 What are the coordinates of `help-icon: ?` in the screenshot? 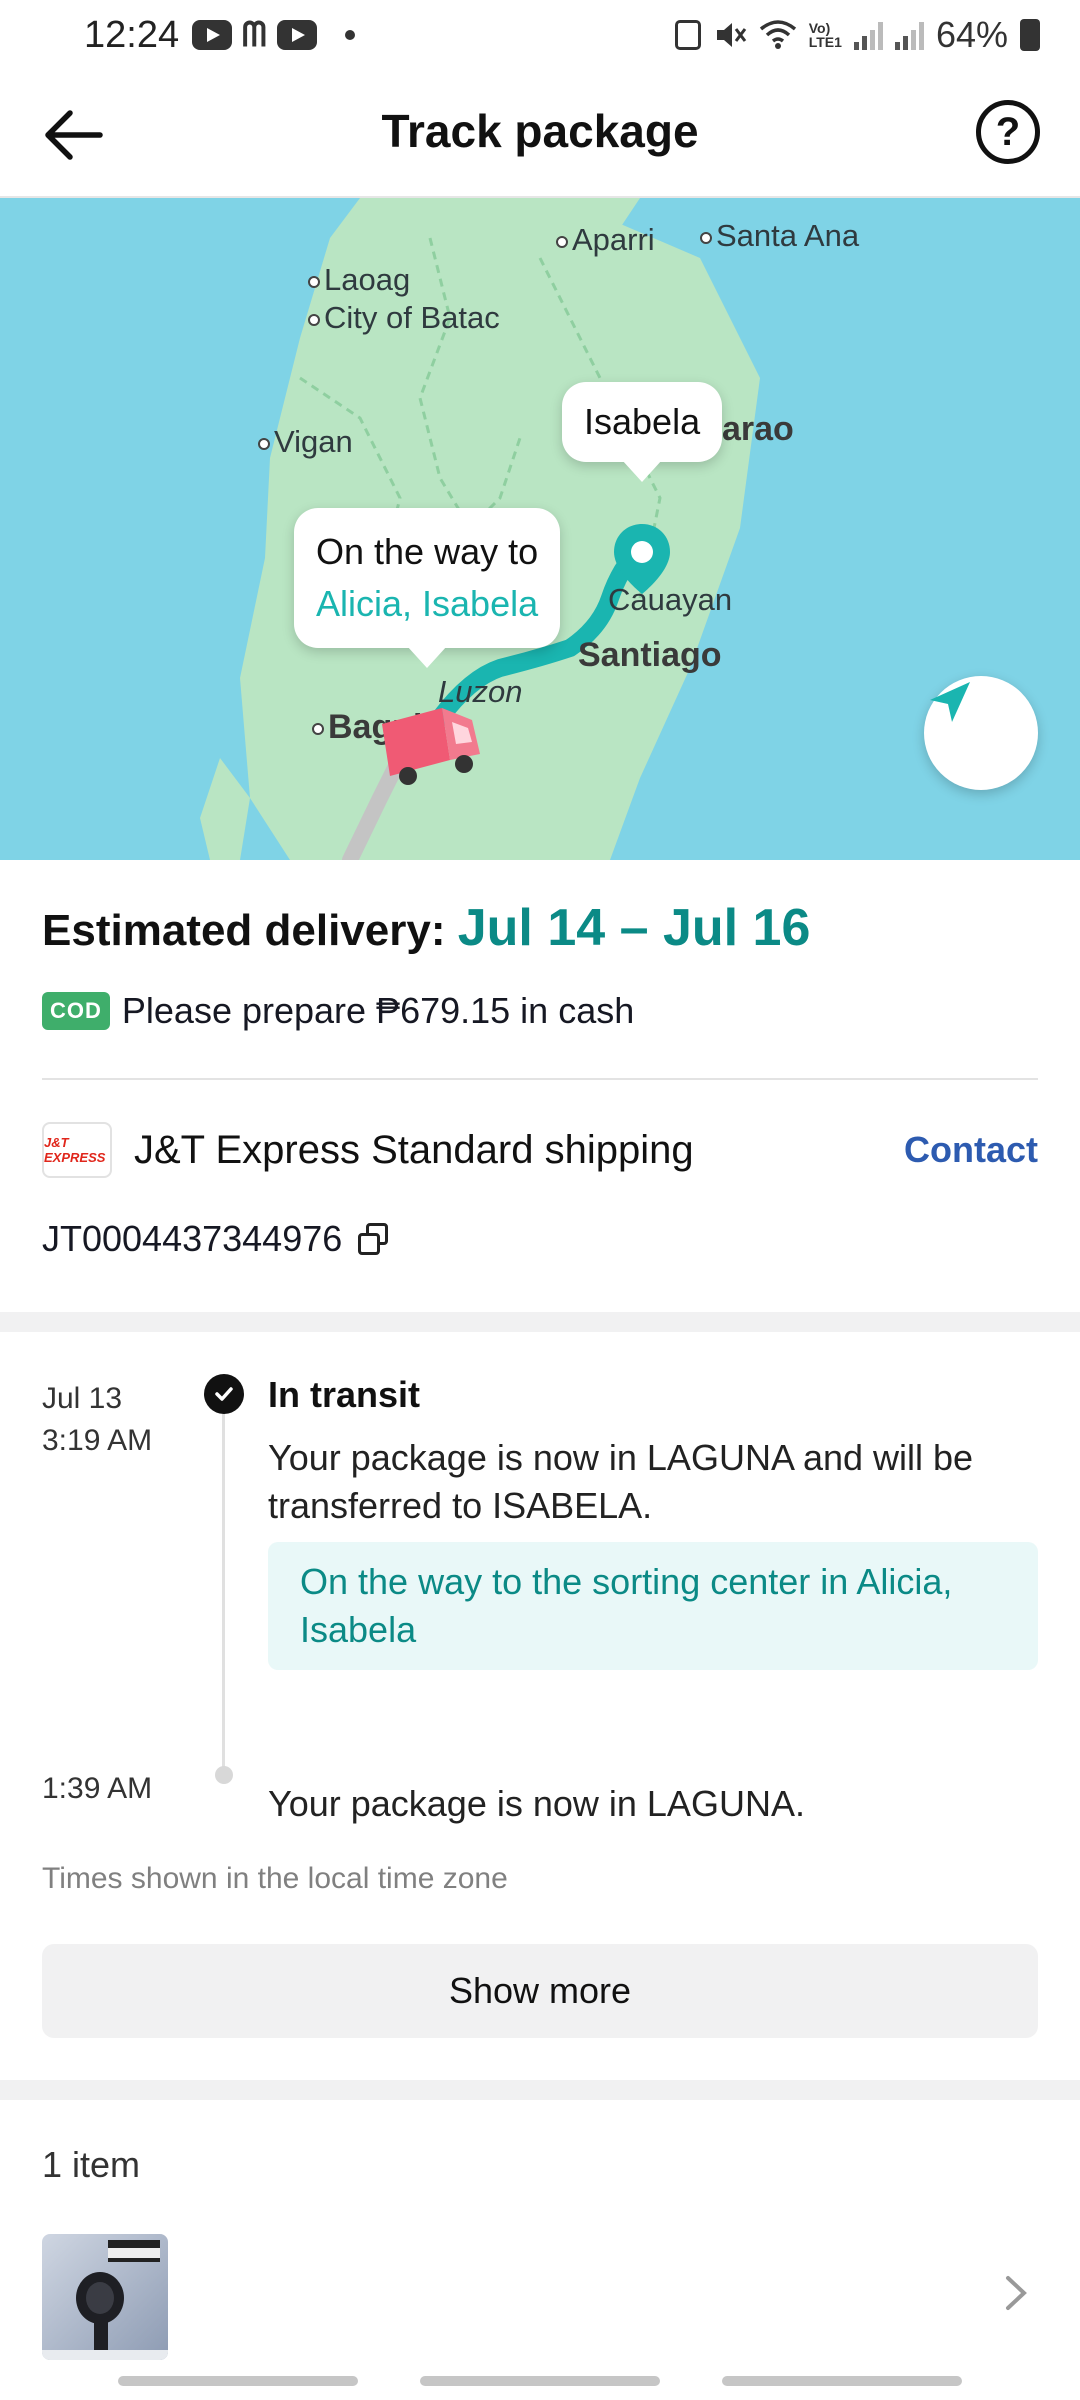 It's located at (1008, 131).